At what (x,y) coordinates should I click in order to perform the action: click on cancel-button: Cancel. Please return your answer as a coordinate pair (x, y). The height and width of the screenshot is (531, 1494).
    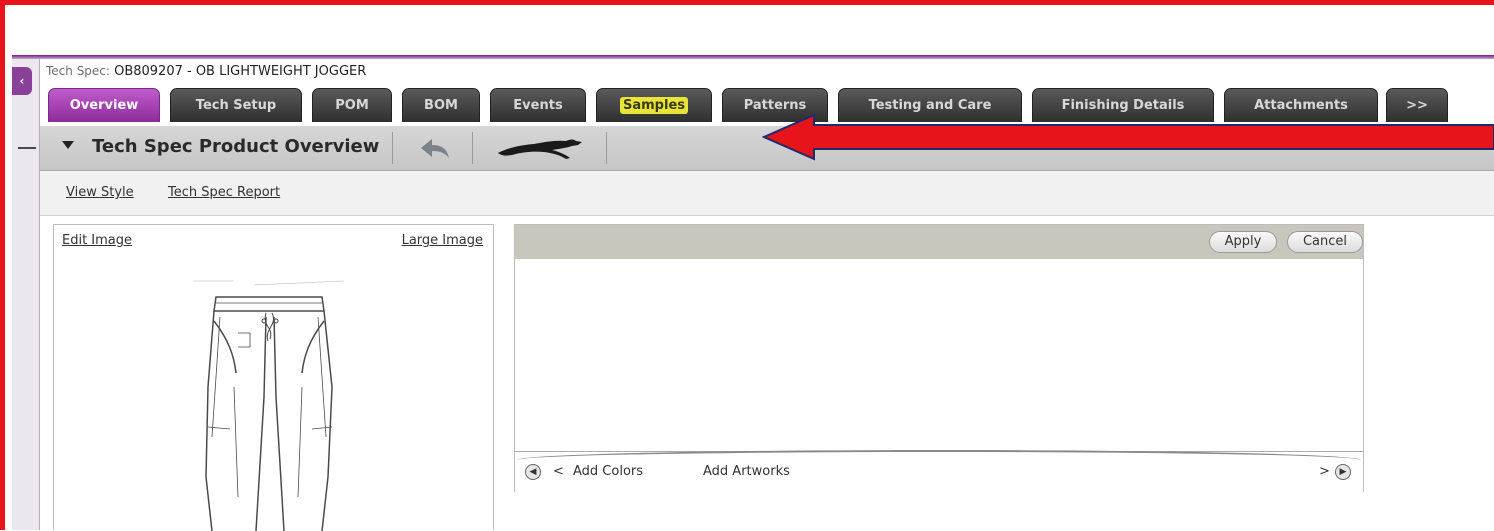
    Looking at the image, I should click on (1325, 242).